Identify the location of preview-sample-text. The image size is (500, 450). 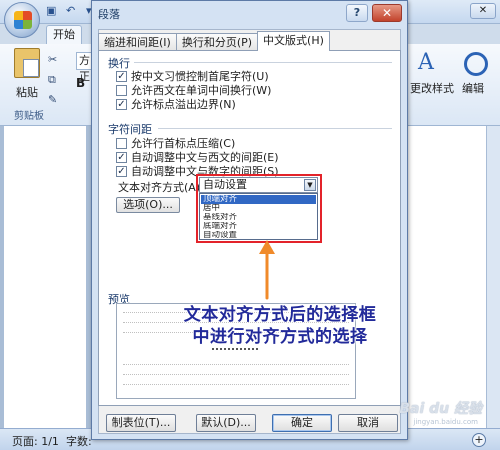
(235, 351).